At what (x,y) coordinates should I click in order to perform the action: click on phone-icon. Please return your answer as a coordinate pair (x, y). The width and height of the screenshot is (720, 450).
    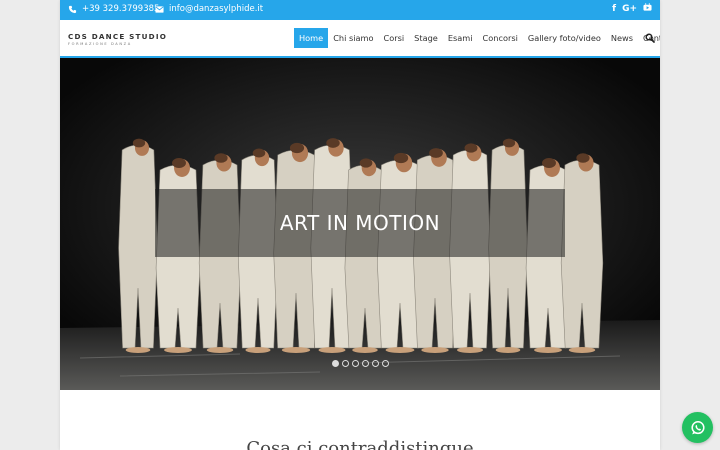
    Looking at the image, I should click on (72, 9).